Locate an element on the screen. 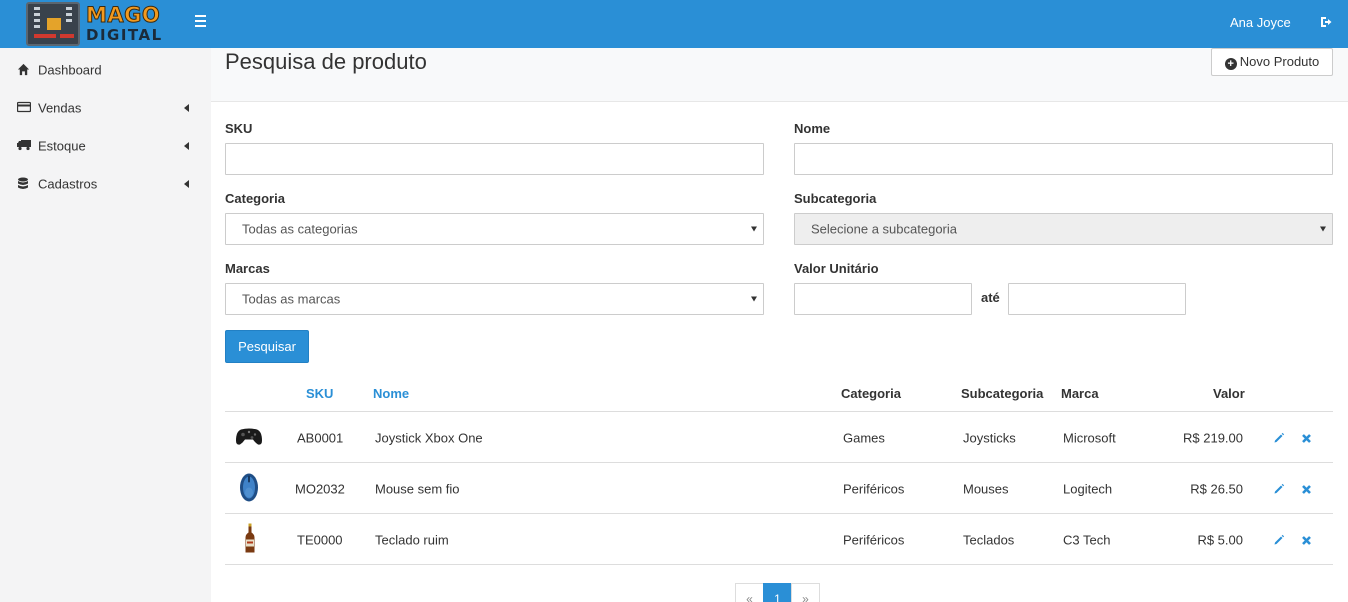 The image size is (1348, 602). gamepad-image is located at coordinates (249, 437).